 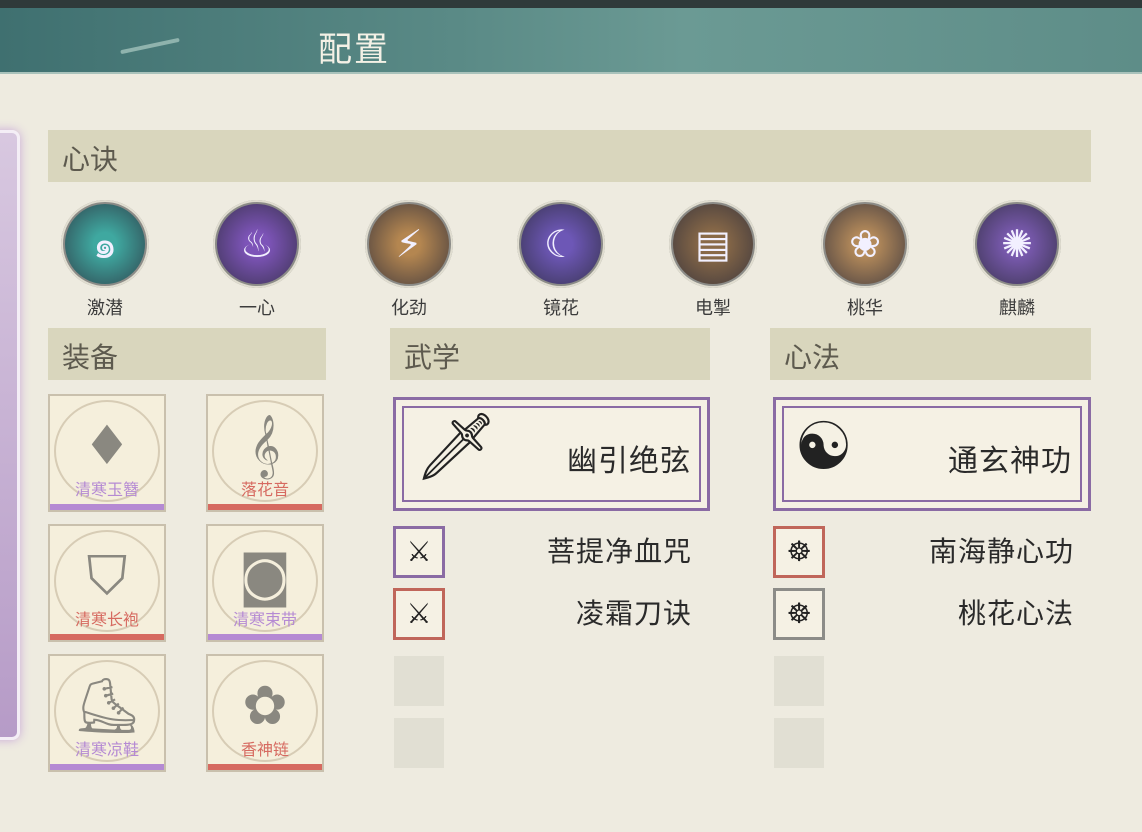 I want to click on equipment-slot-2: 𝄞 落花音, so click(x=265, y=453).